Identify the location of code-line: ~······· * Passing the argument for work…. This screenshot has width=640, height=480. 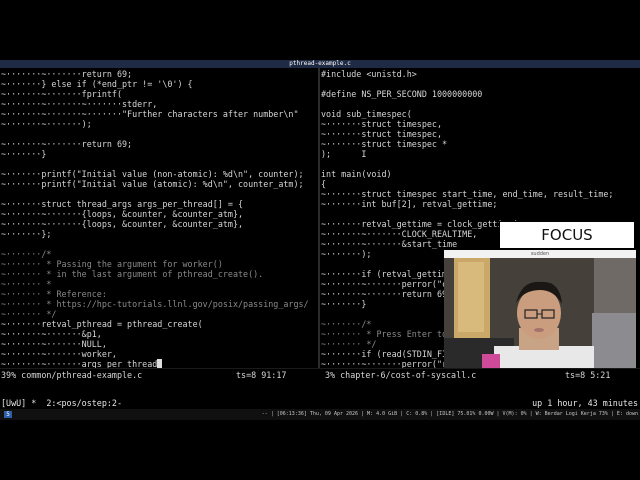
(112, 264).